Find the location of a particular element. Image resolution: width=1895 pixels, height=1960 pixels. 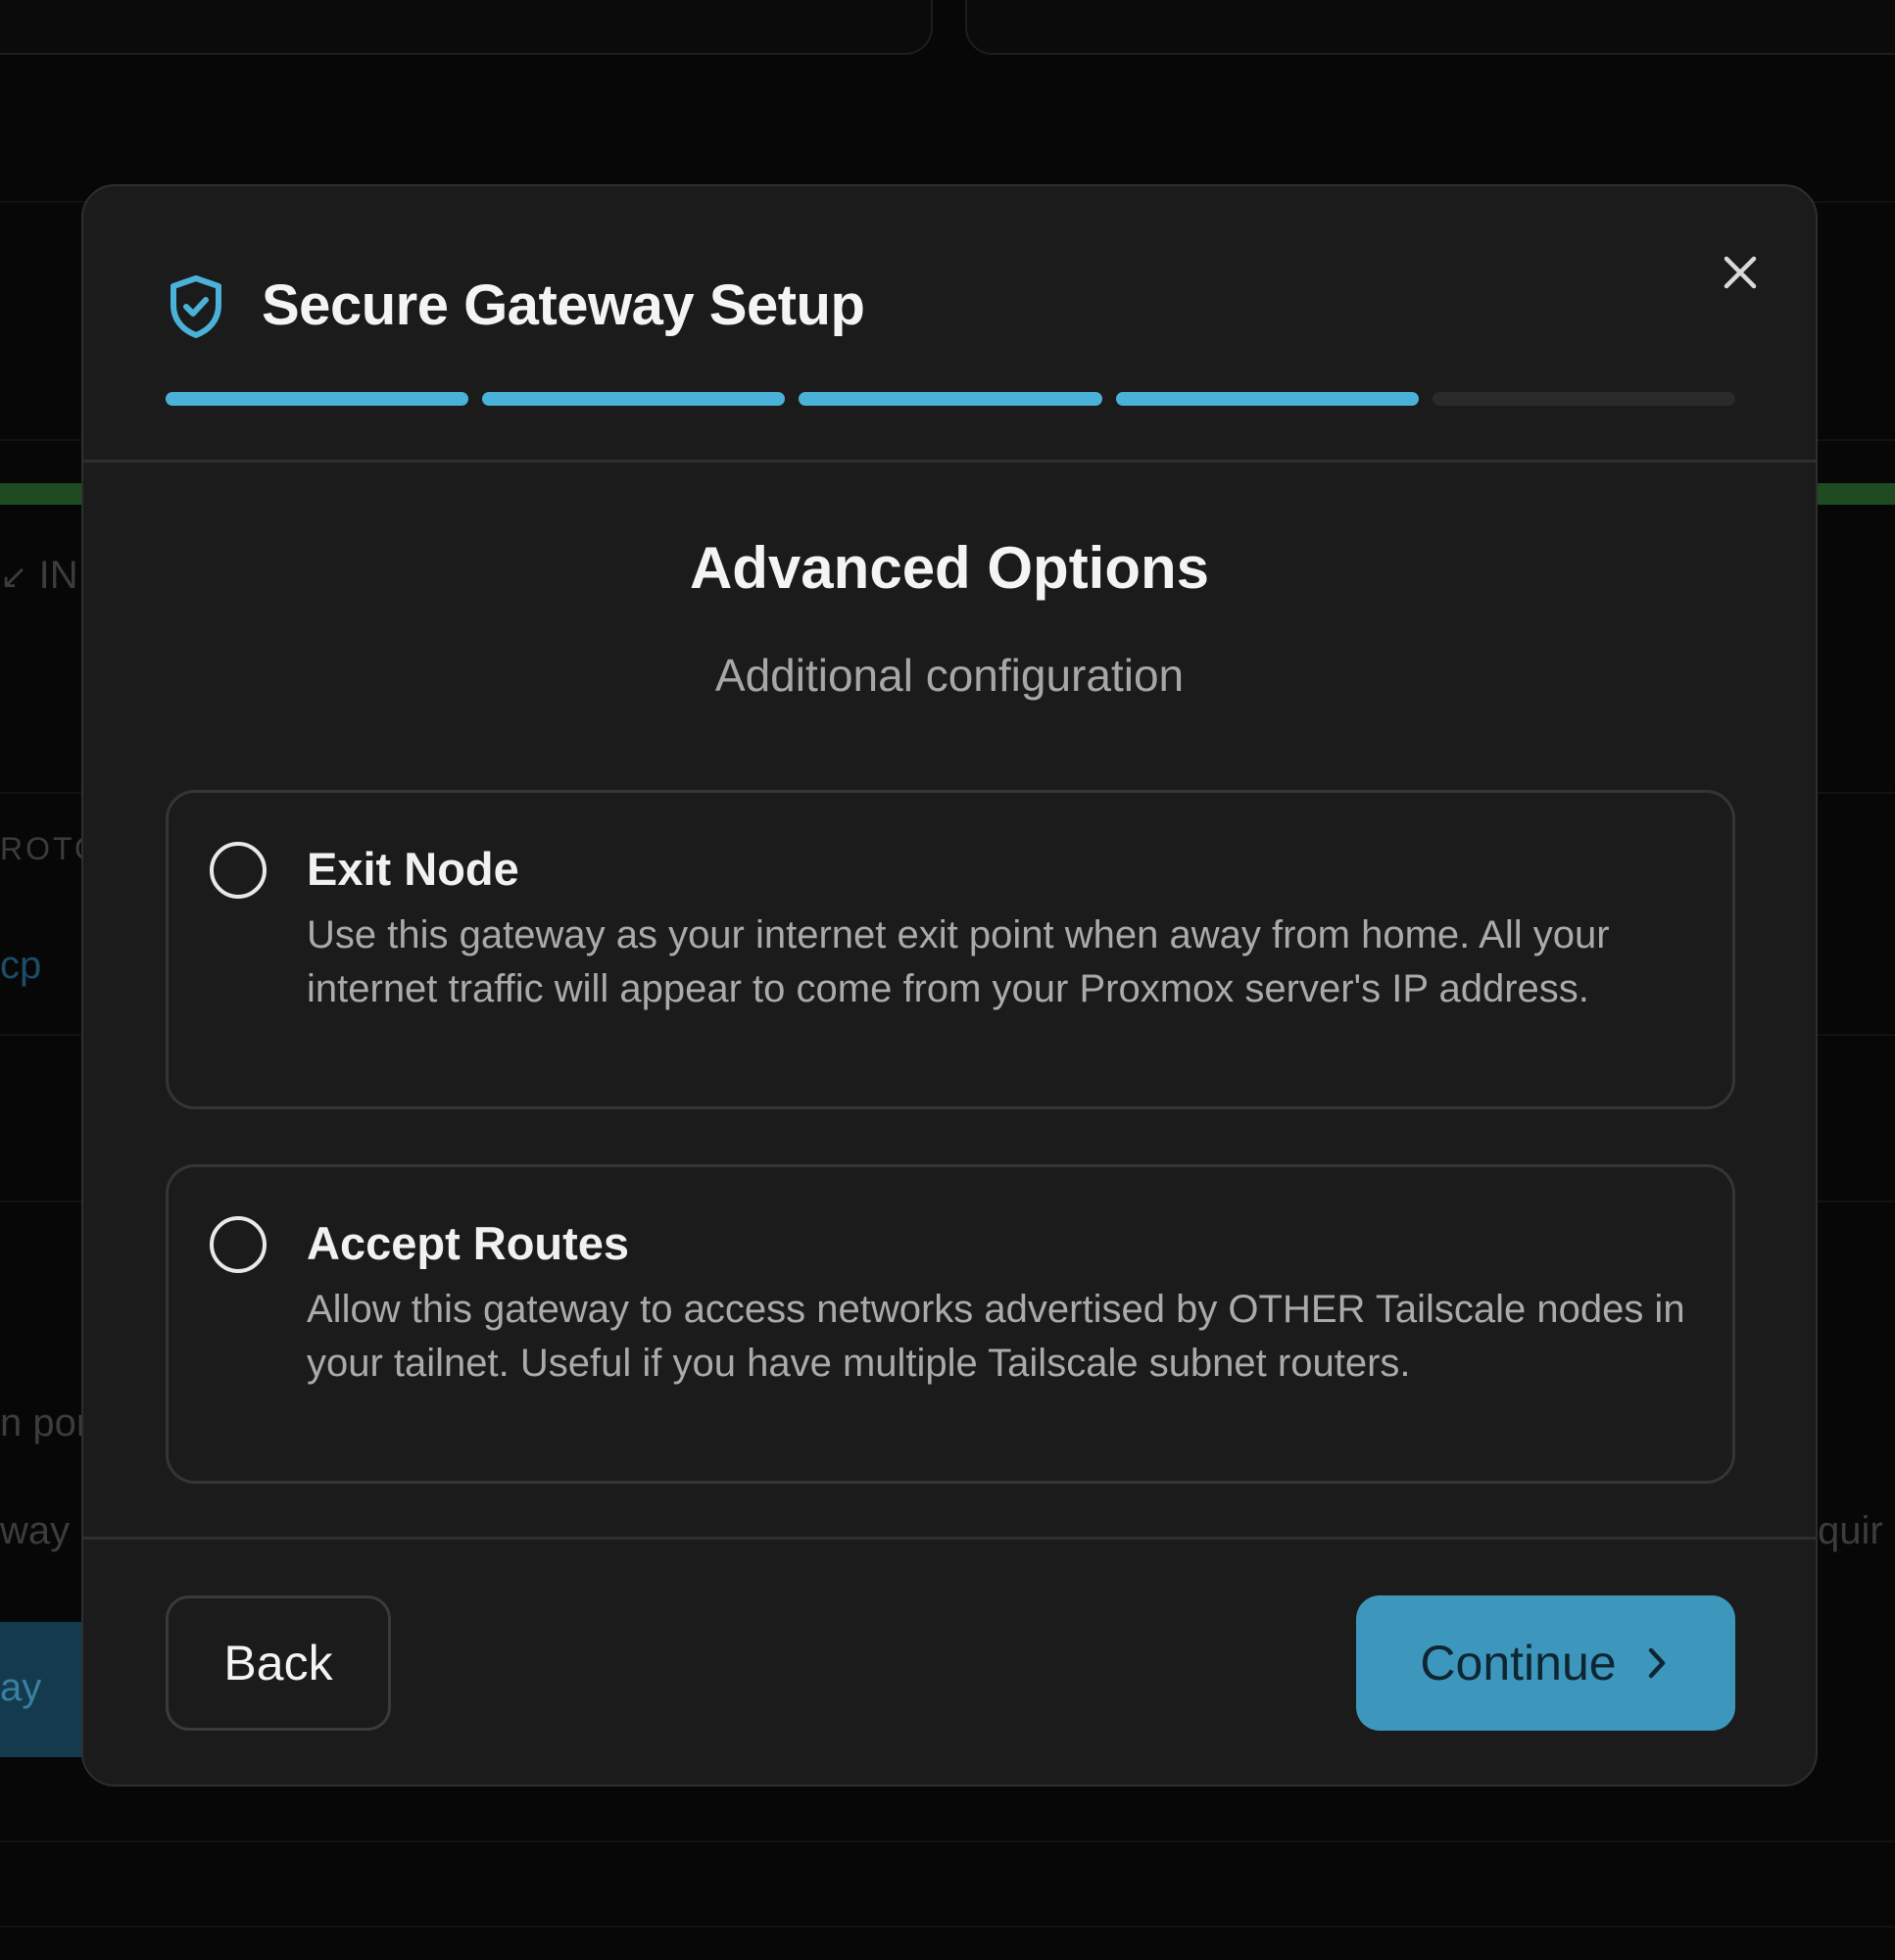

step-title: Advanced Options is located at coordinates (950, 568).